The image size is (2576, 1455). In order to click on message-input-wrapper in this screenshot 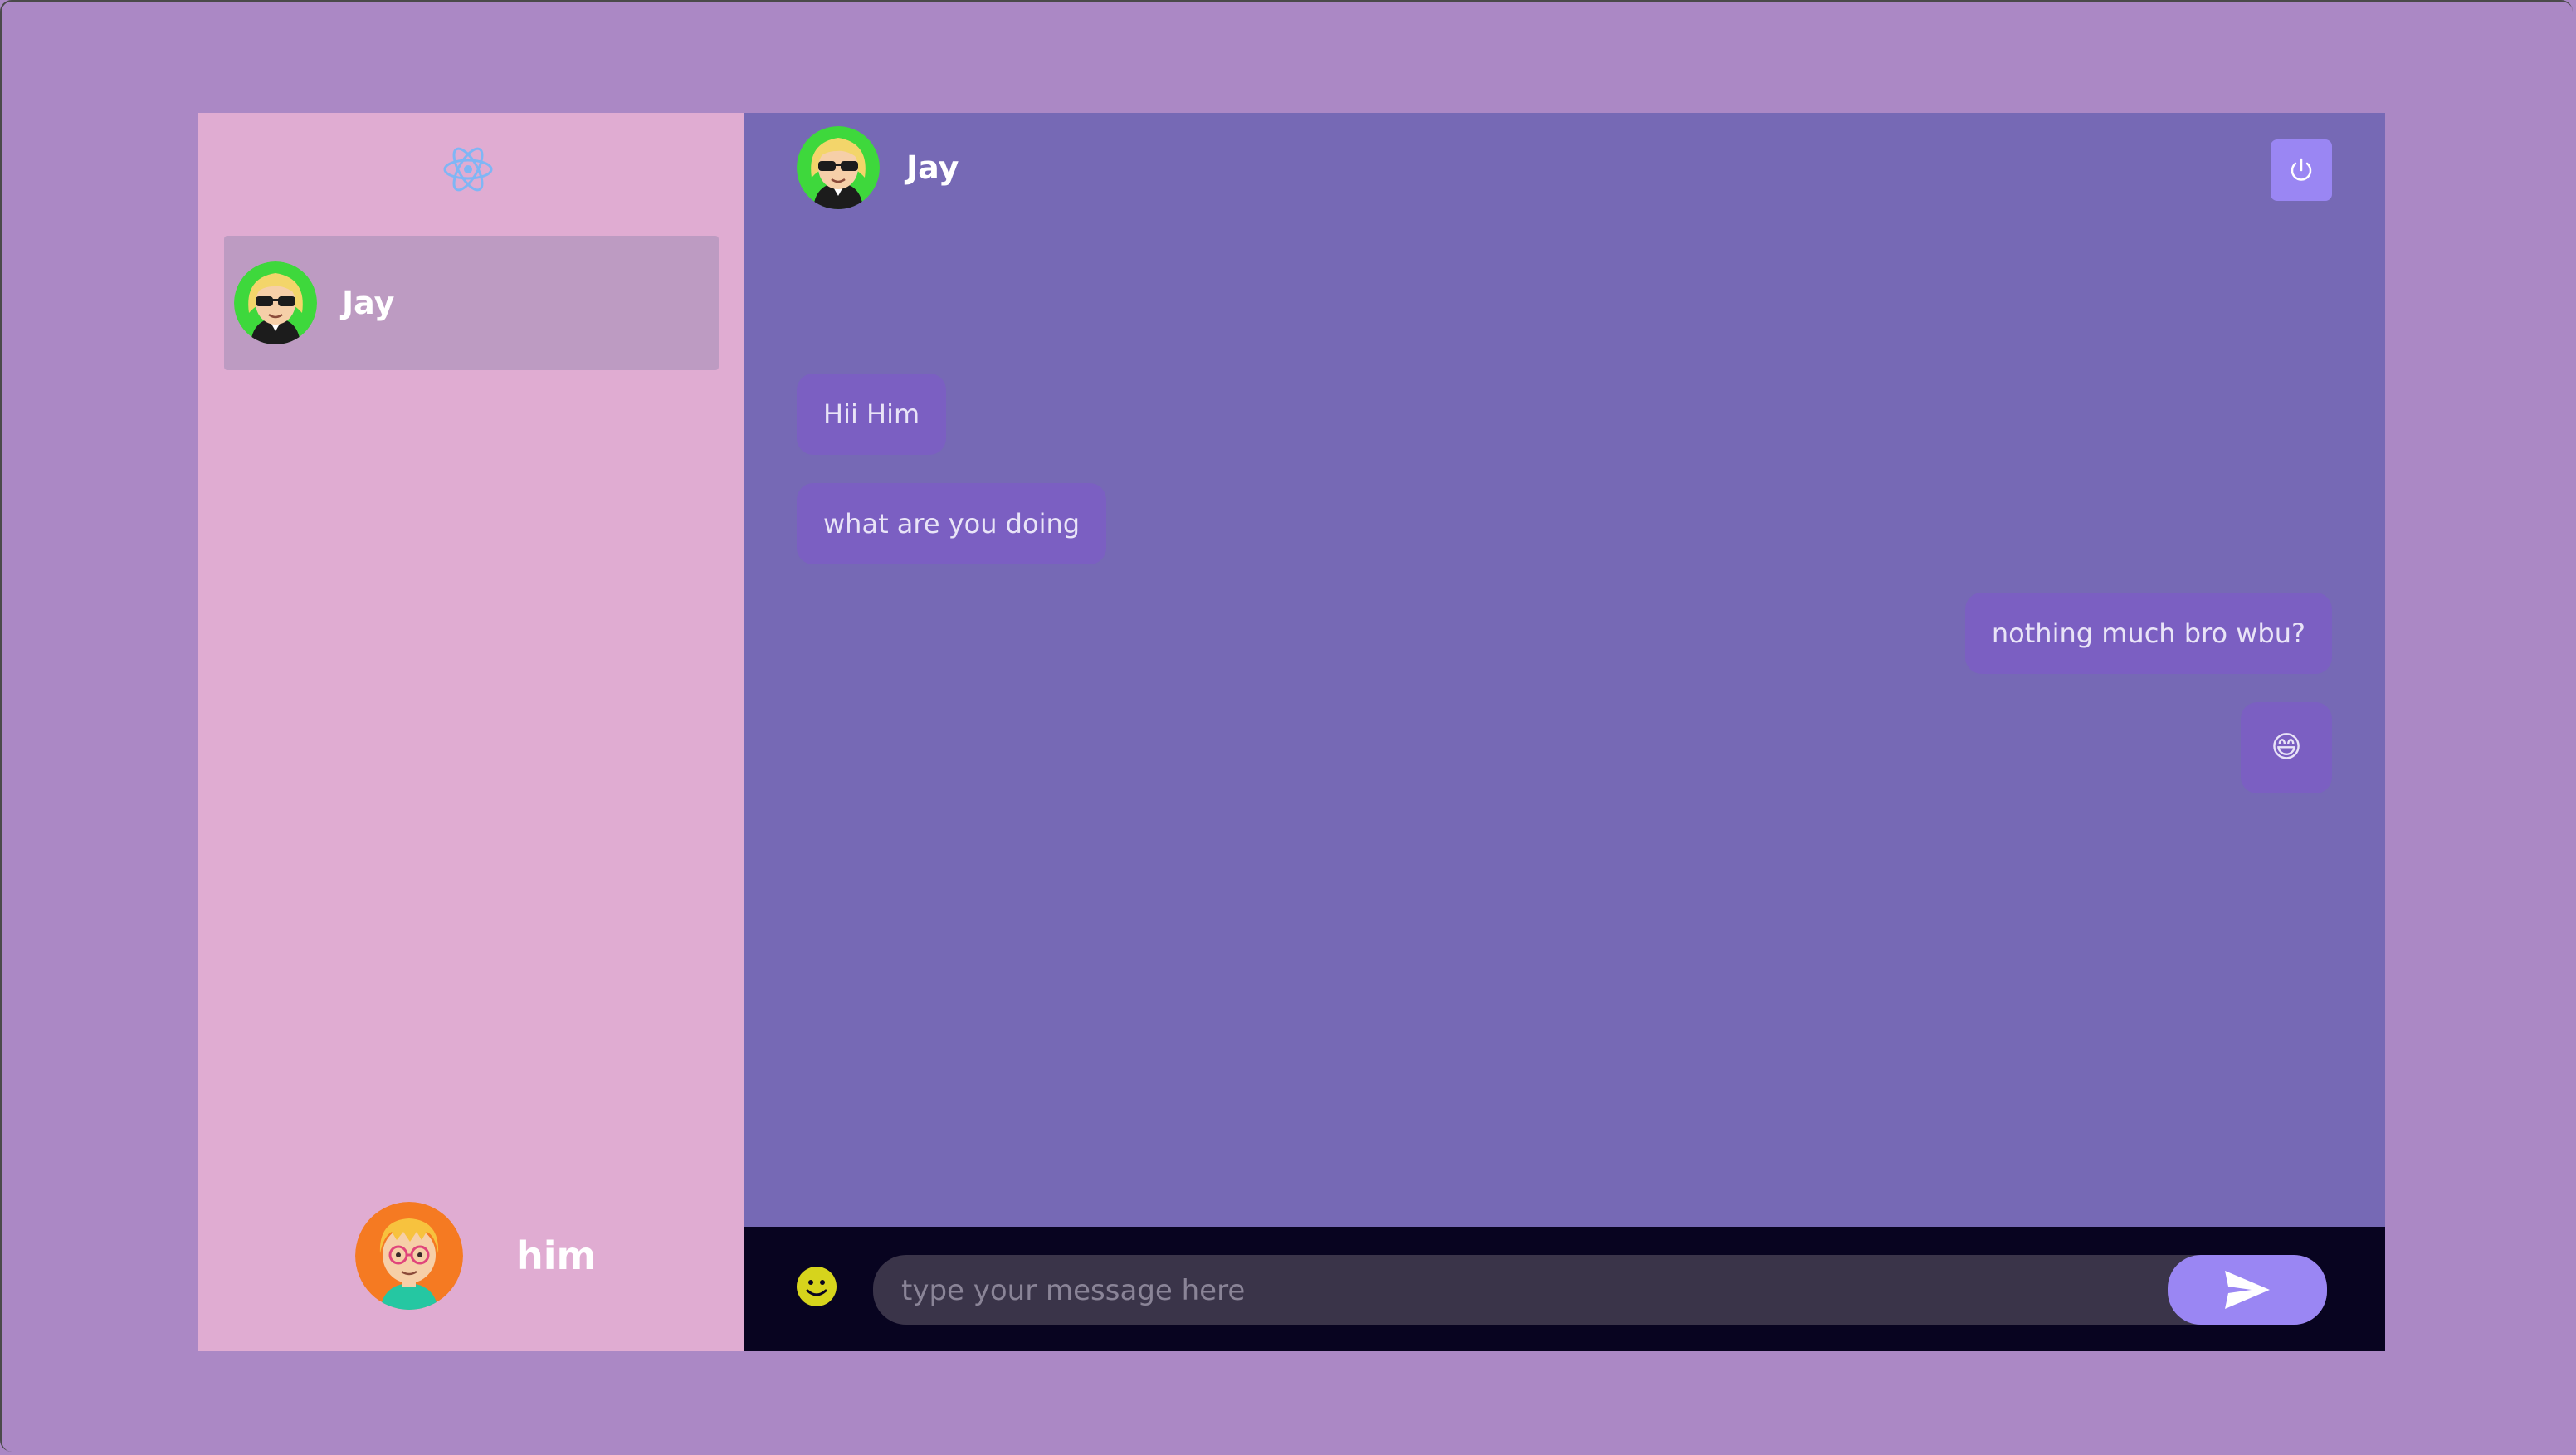, I will do `click(1600, 1290)`.